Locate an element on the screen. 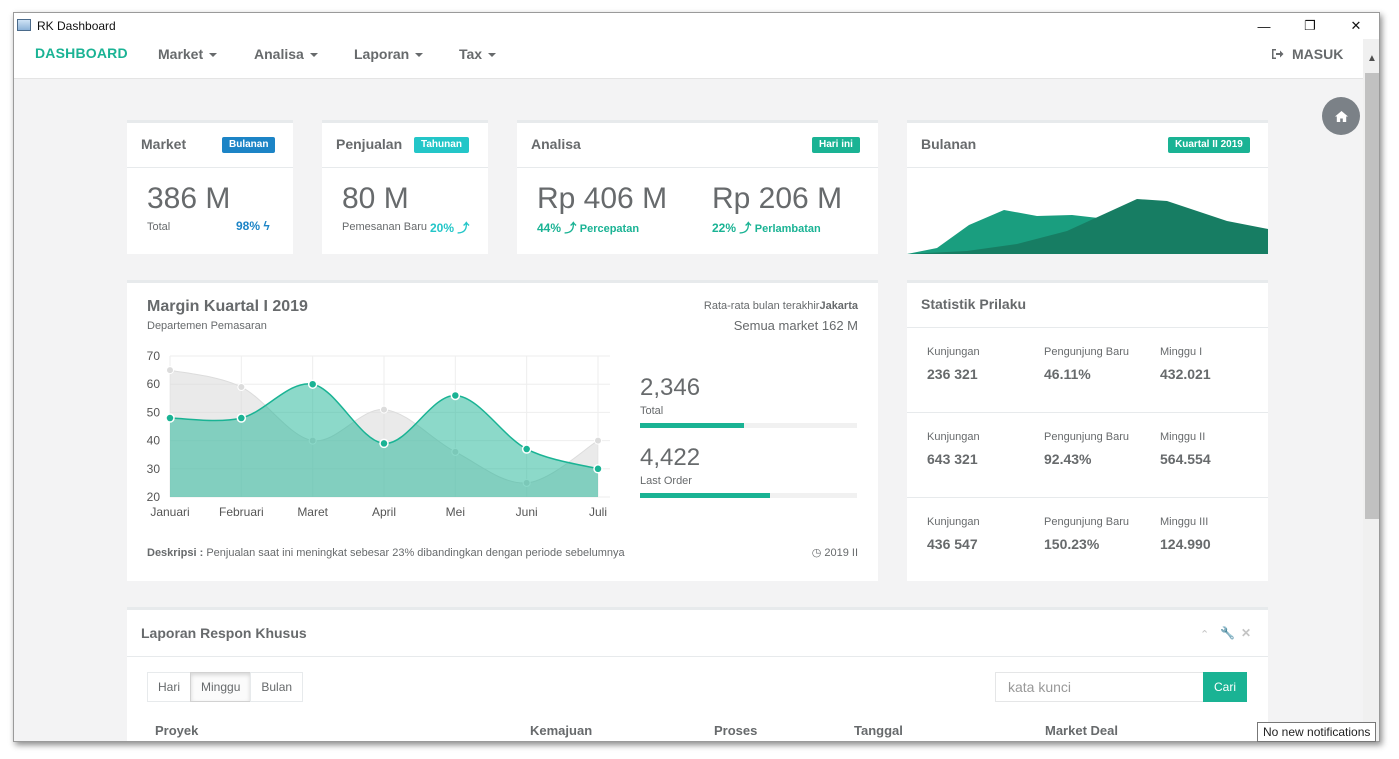  margin-subtitle: Departemen Pemasaran is located at coordinates (207, 326).